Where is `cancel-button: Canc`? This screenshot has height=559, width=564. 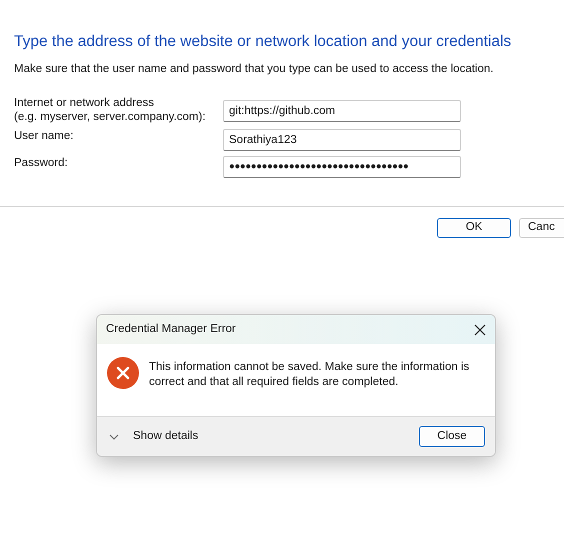 cancel-button: Canc is located at coordinates (541, 228).